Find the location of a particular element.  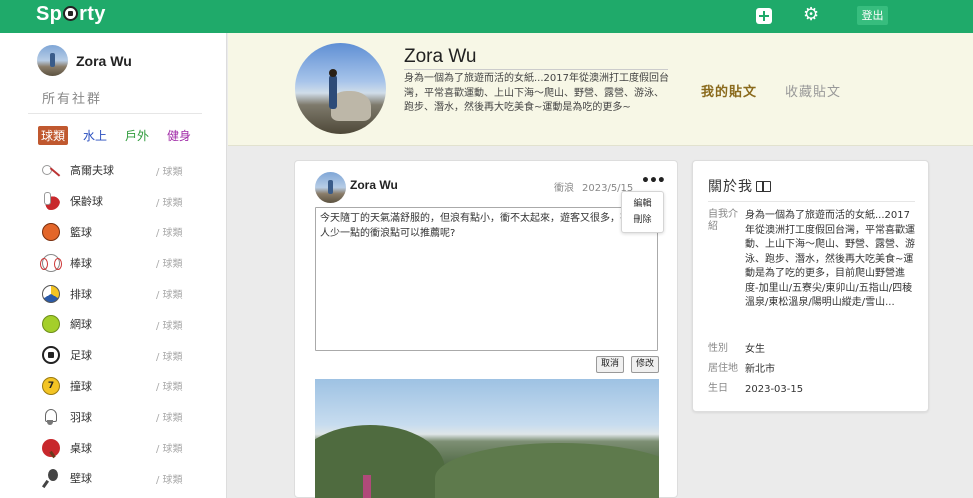

logo-text-end: rty is located at coordinates (92, 14).